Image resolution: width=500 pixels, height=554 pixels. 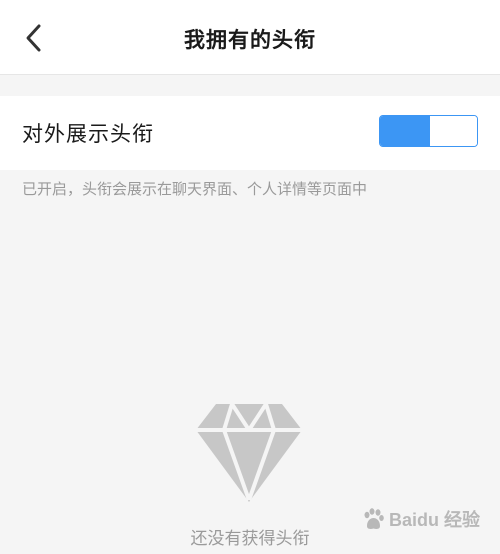 I want to click on diamond-icon, so click(x=249, y=452).